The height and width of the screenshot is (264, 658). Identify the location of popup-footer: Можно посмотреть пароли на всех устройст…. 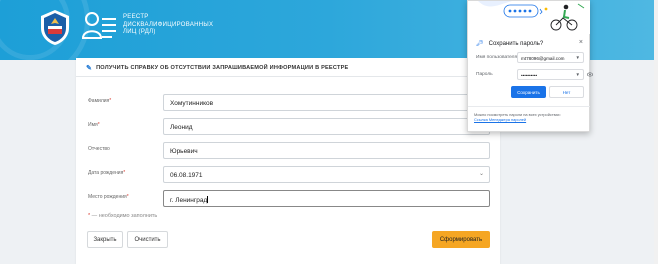
(530, 117).